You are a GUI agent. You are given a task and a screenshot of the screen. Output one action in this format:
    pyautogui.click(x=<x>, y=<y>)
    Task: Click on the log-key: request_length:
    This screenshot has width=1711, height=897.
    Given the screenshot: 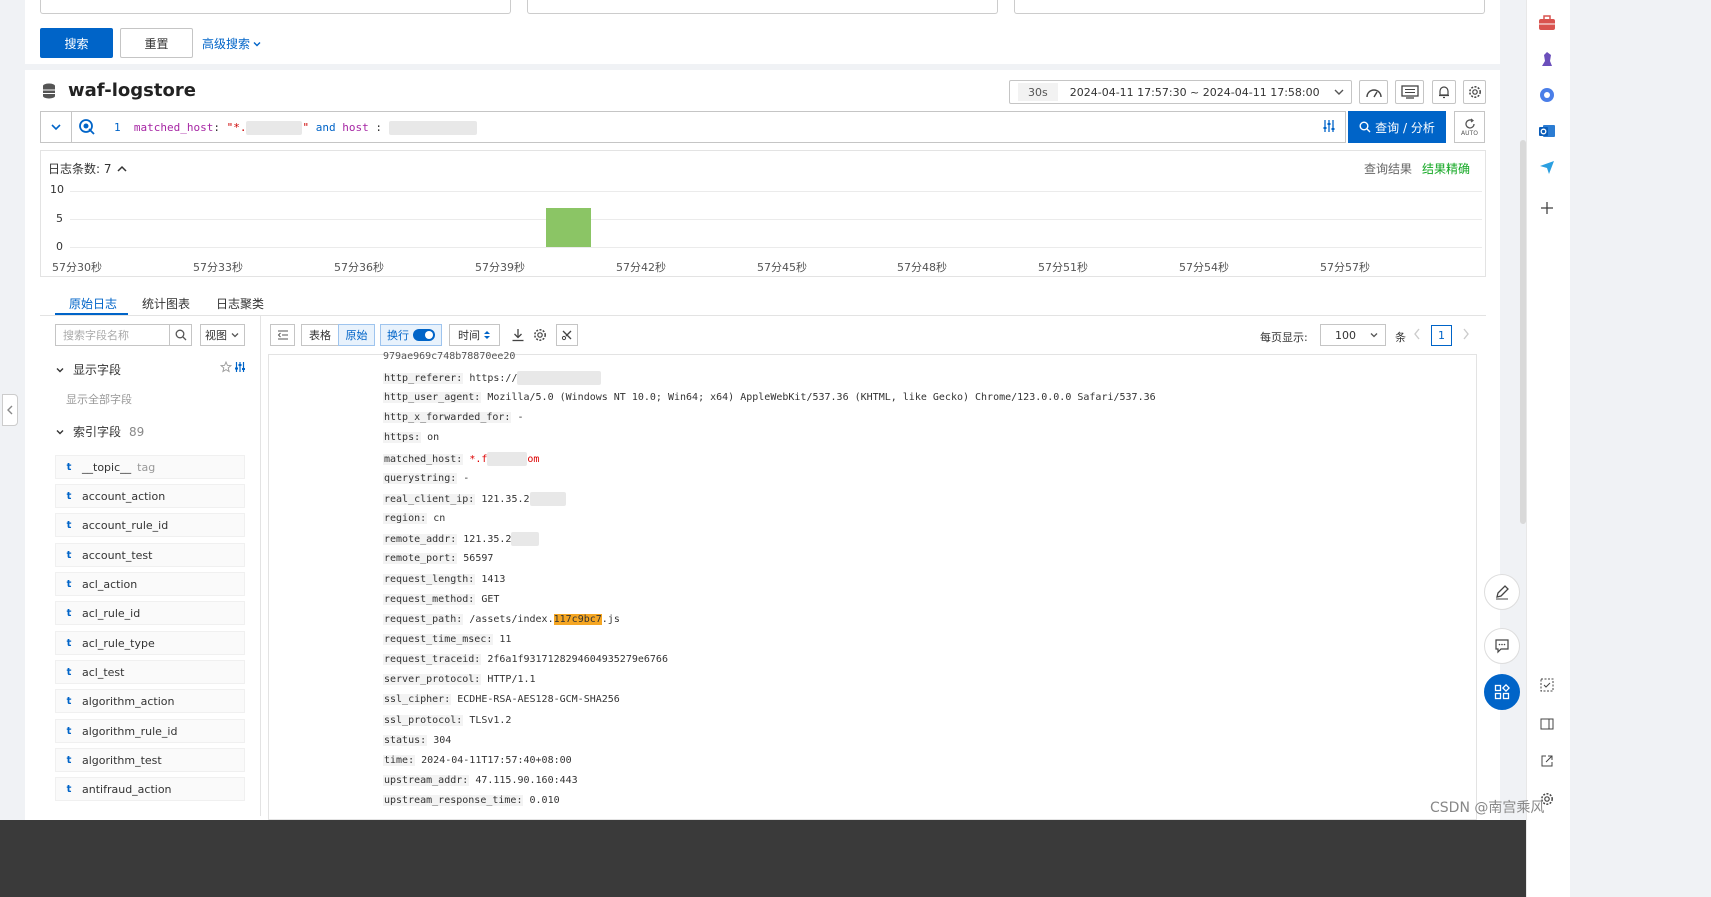 What is the action you would take?
    pyautogui.click(x=429, y=579)
    